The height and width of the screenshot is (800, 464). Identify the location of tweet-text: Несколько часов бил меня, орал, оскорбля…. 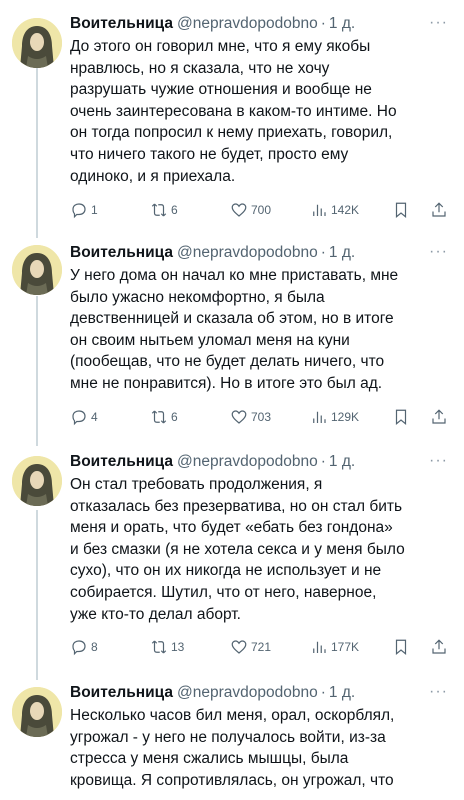
(232, 748).